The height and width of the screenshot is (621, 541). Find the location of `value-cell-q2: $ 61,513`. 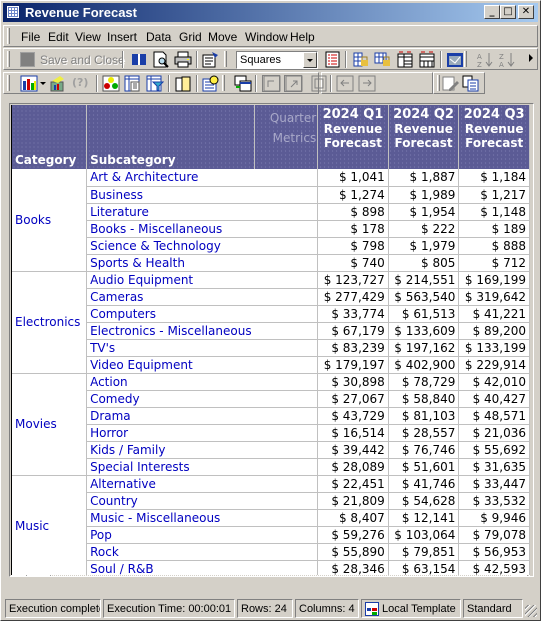

value-cell-q2: $ 61,513 is located at coordinates (424, 314).